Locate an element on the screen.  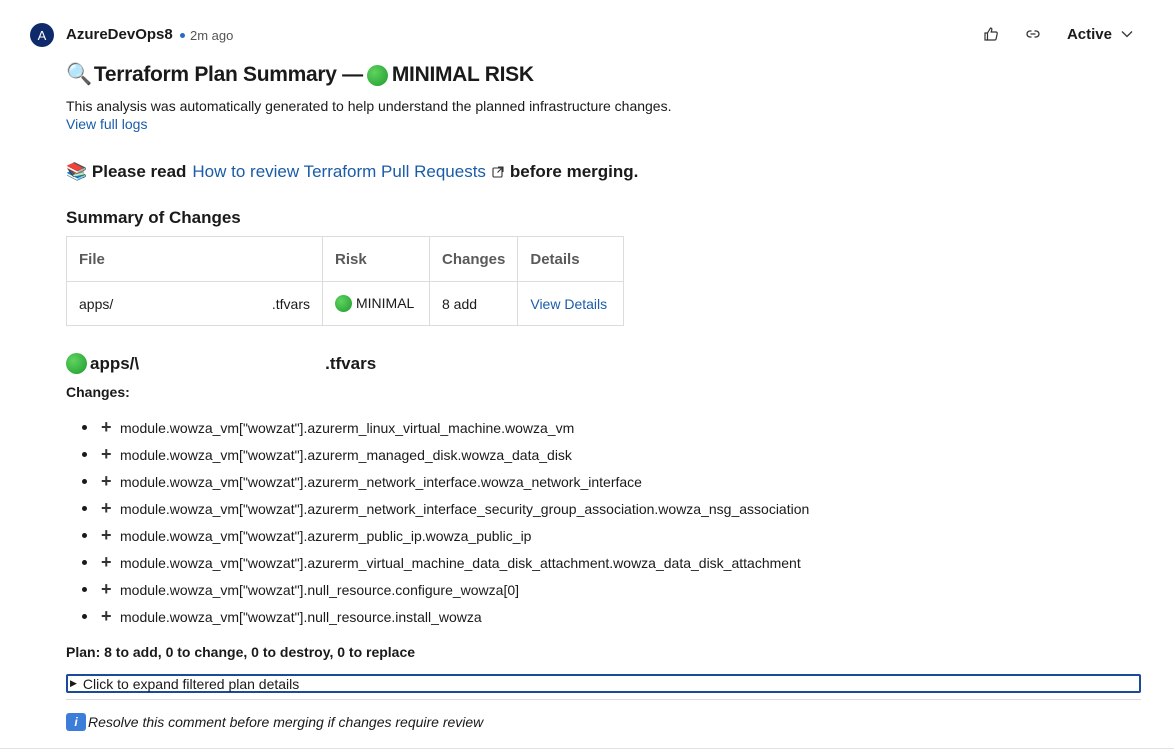
file-heading-prefix: apps/\ is located at coordinates (115, 363).